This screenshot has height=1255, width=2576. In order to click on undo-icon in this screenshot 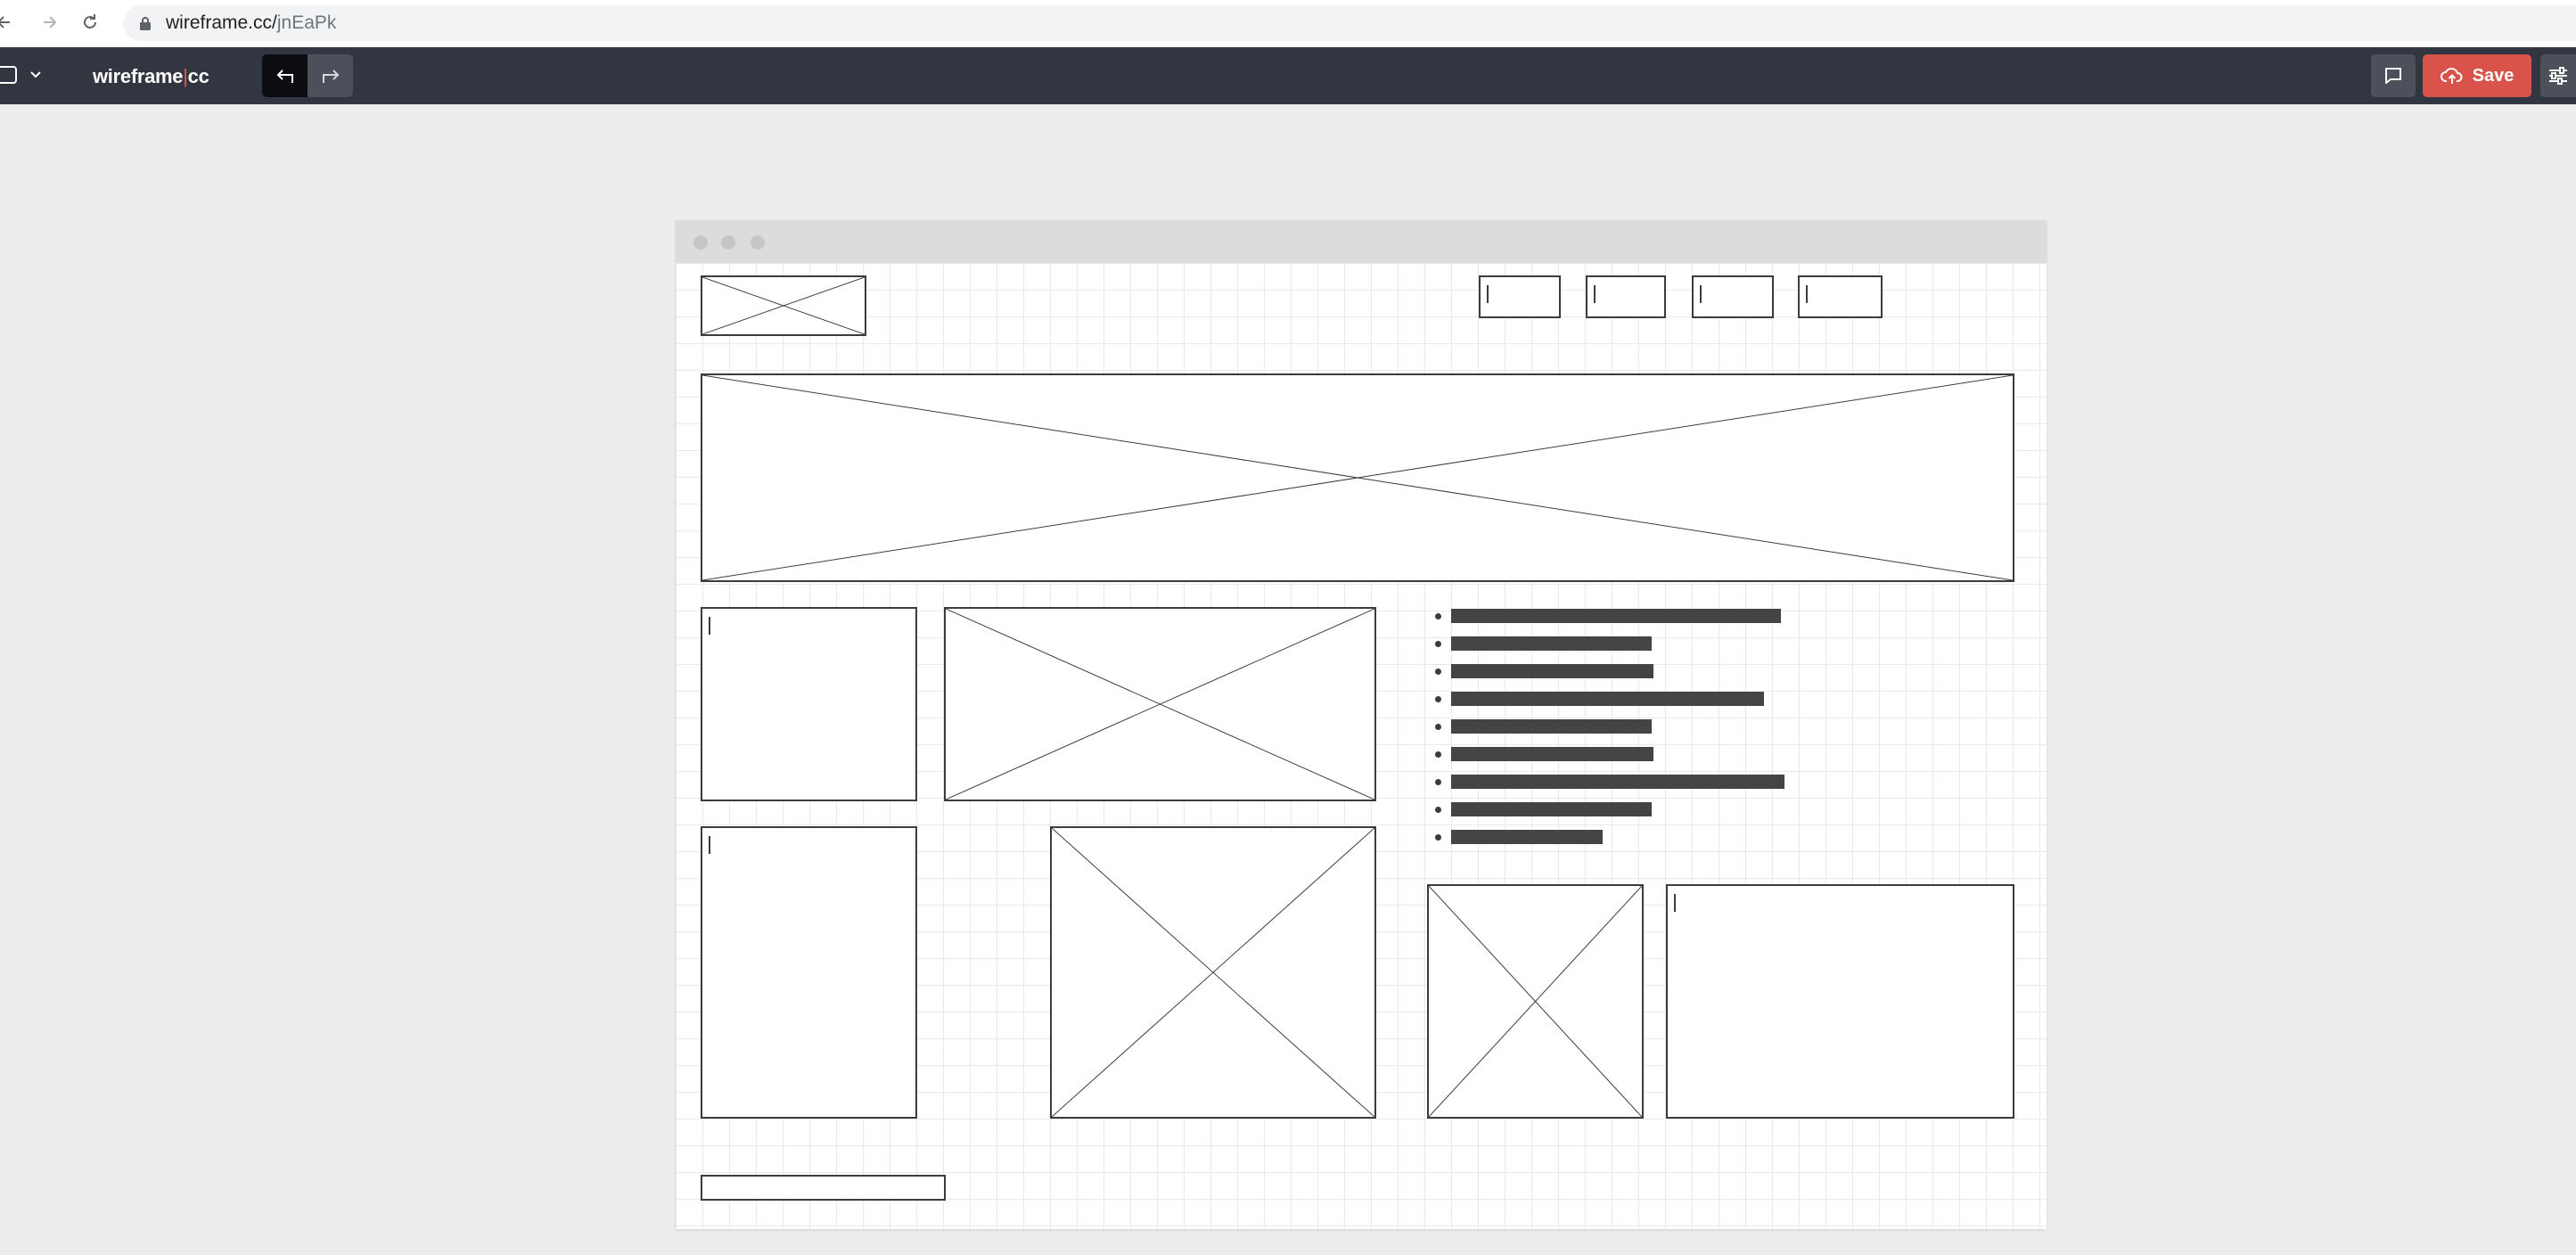, I will do `click(284, 77)`.